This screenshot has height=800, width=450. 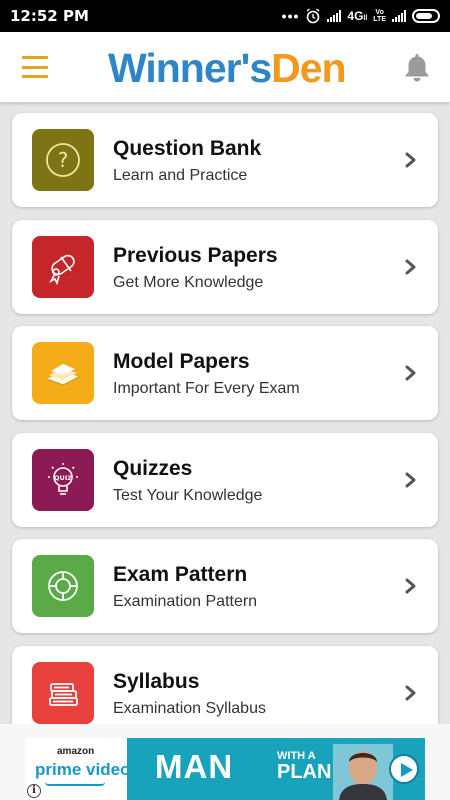 What do you see at coordinates (194, 766) in the screenshot?
I see `ad-headline: MAN` at bounding box center [194, 766].